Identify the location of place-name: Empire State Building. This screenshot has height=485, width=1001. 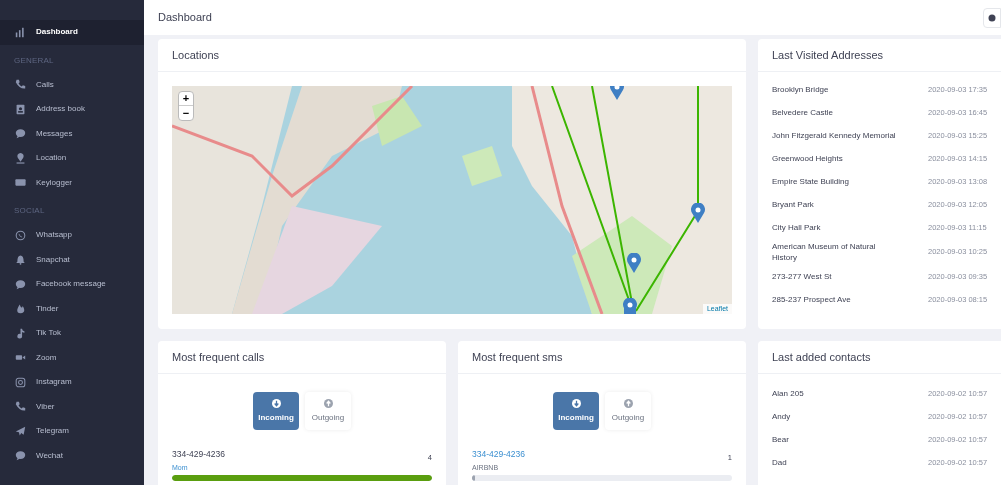
(811, 181).